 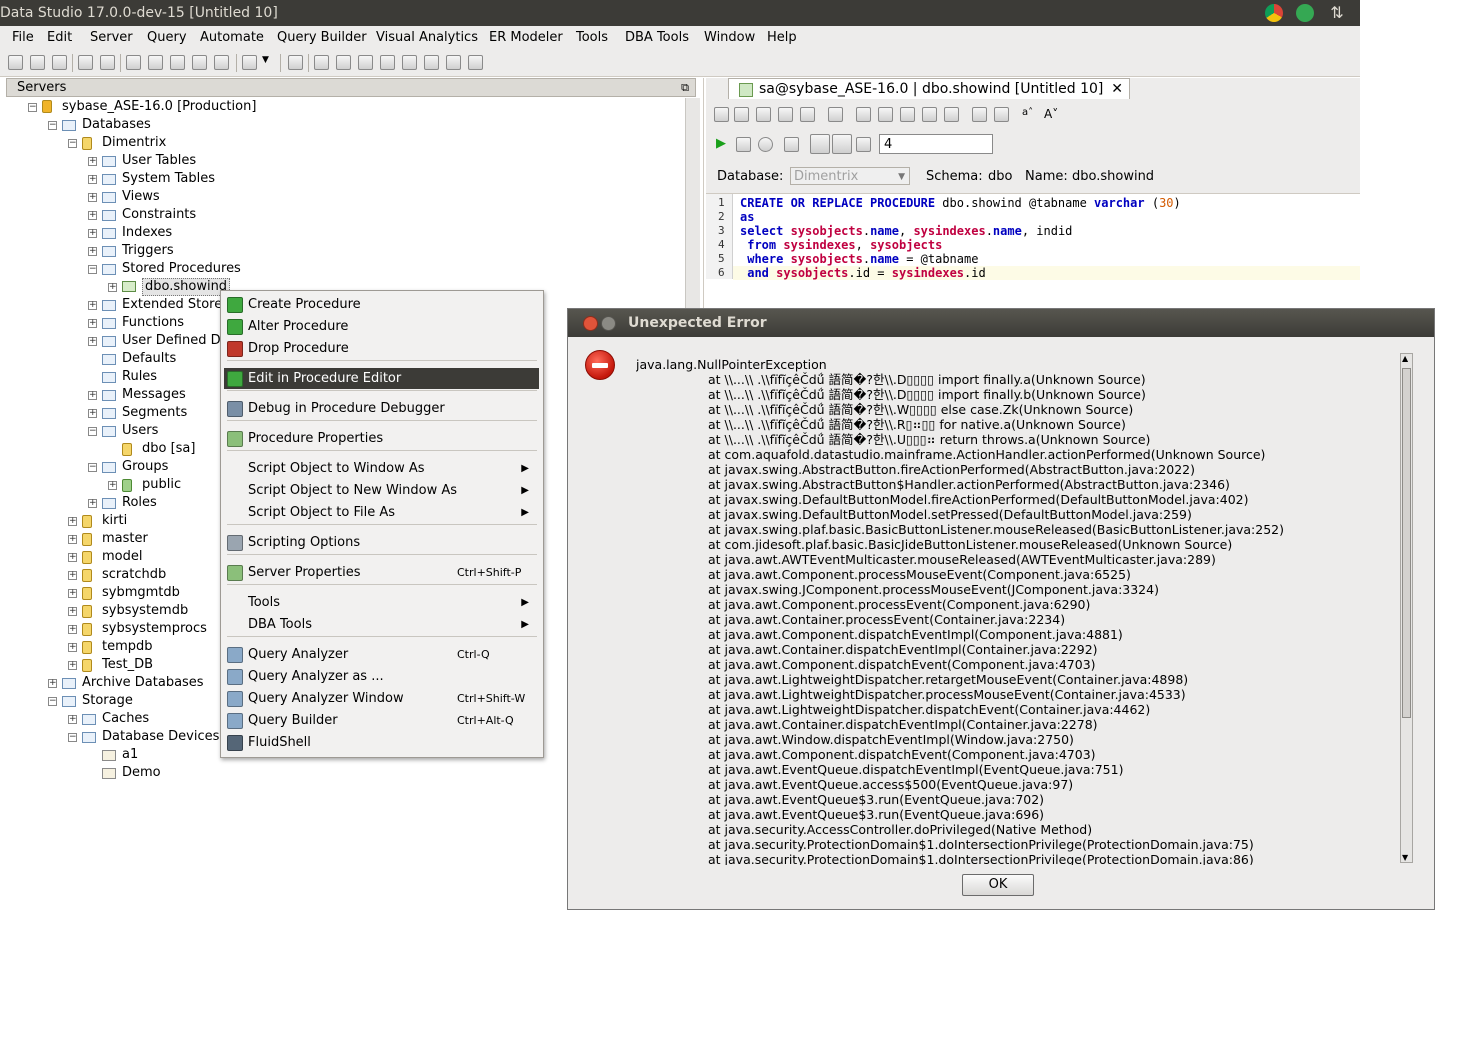 I want to click on tree-row-database-node: − Dimentrix, so click(x=342, y=143).